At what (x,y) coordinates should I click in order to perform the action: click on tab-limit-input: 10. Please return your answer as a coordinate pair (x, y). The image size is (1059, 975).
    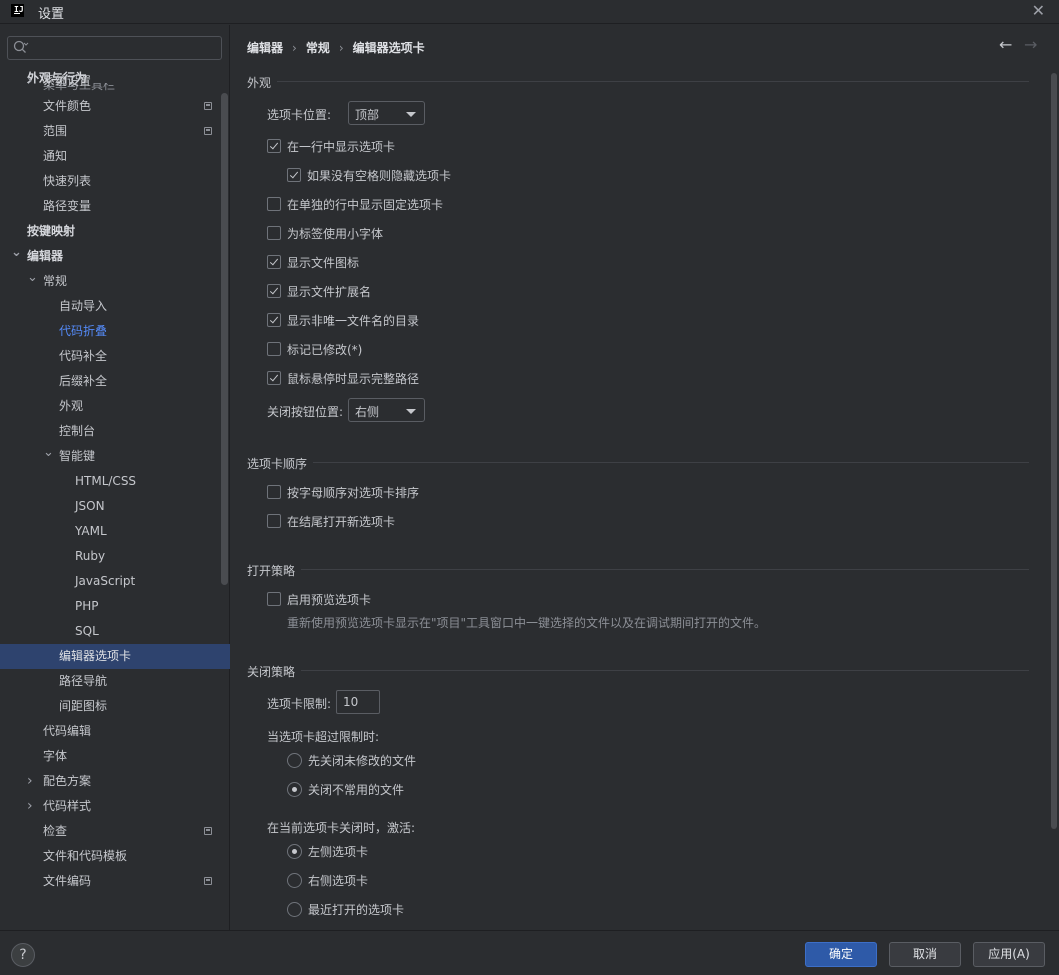
    Looking at the image, I should click on (358, 702).